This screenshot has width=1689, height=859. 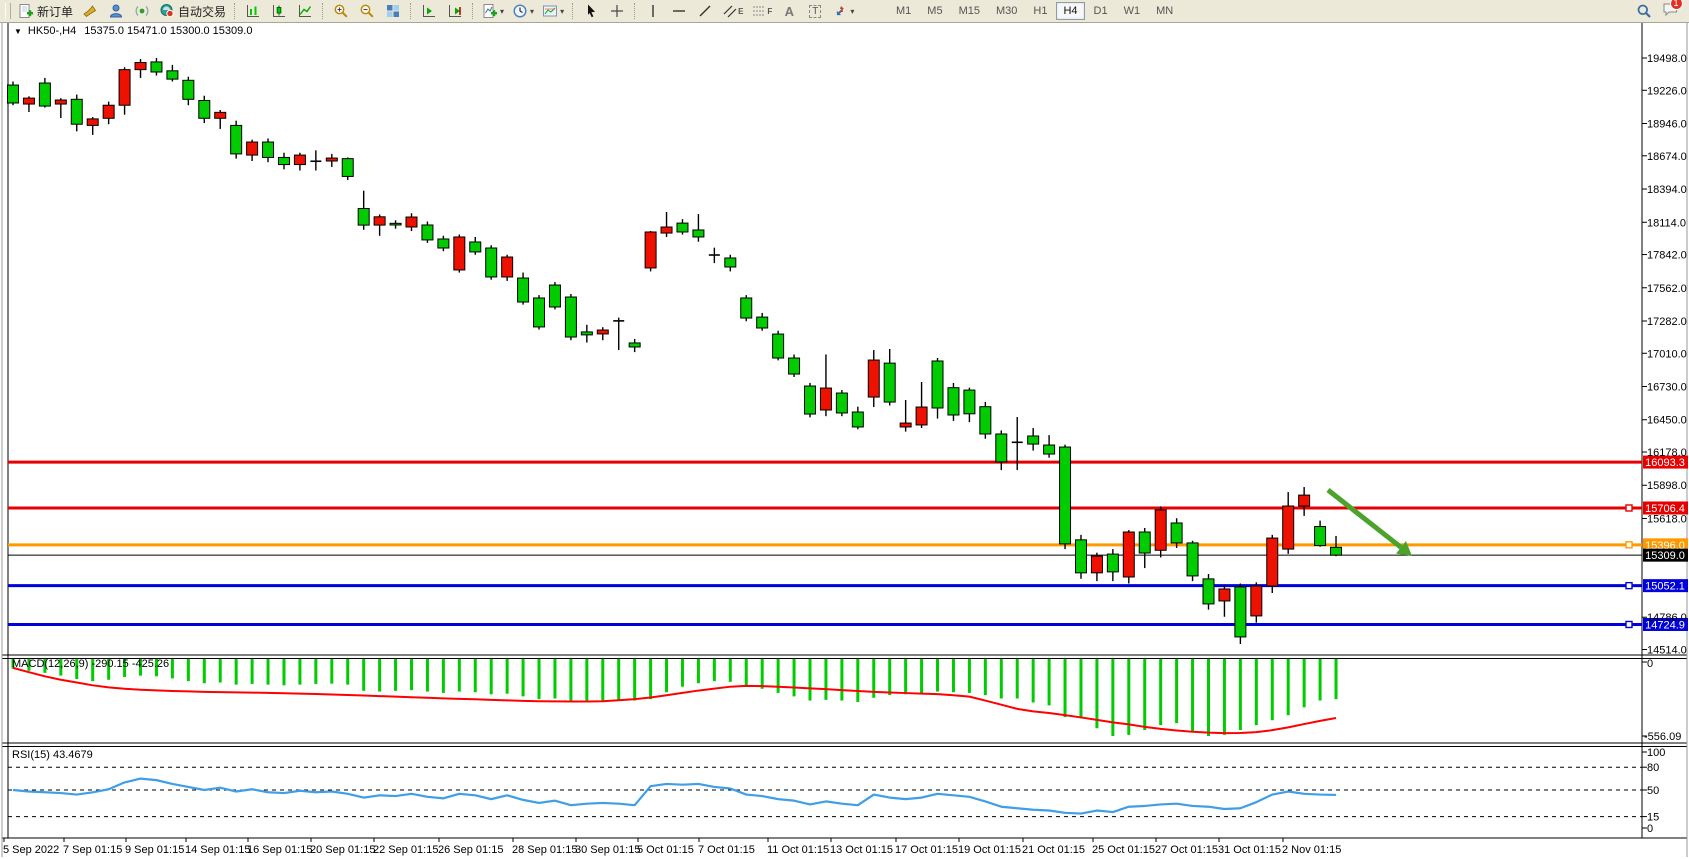 I want to click on time-tick-label: 25 Oct 01:15, so click(x=1123, y=850).